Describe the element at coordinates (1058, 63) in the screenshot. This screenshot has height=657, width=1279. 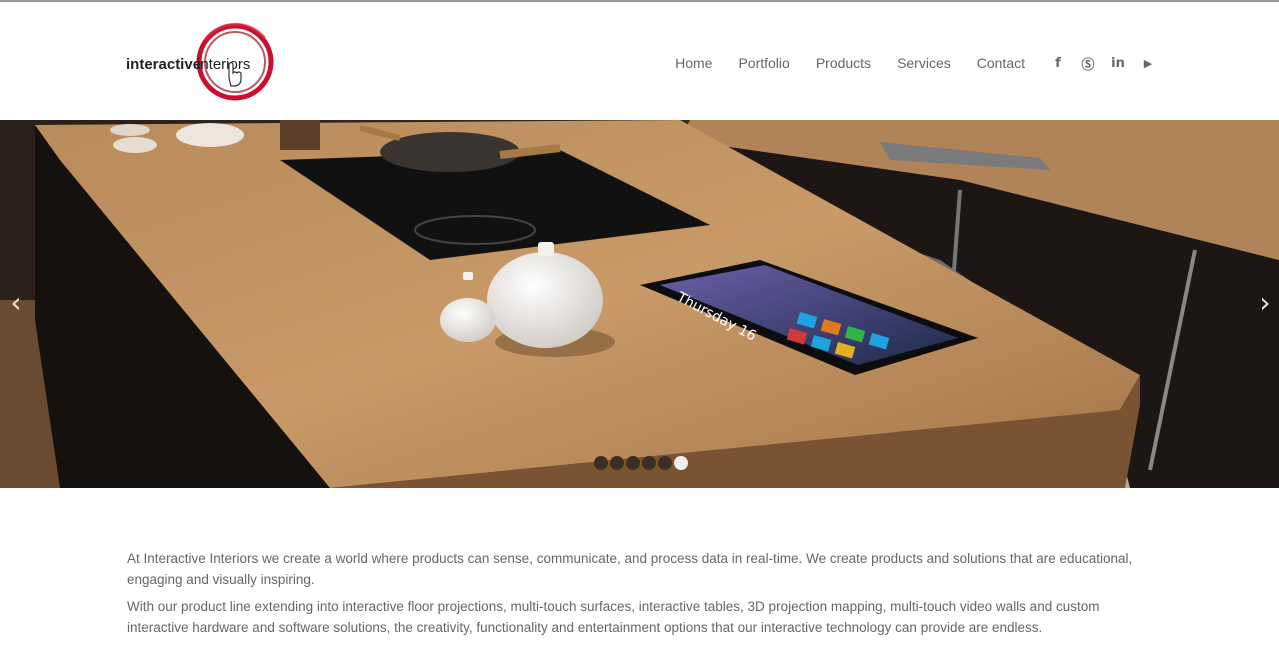
I see `facebook-icon: f` at that location.